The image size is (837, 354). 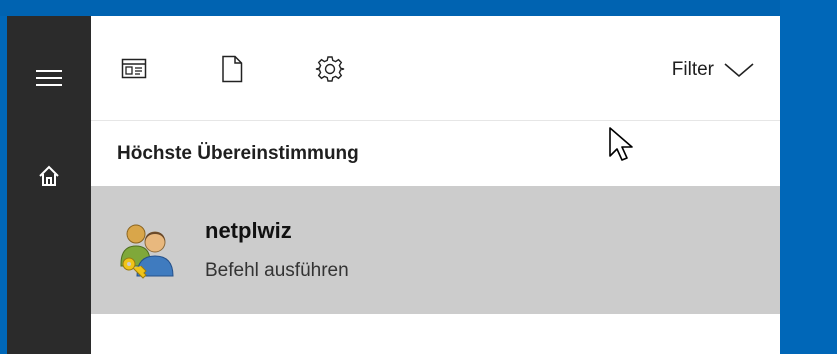 What do you see at coordinates (248, 230) in the screenshot?
I see `result-title: netplwiz` at bounding box center [248, 230].